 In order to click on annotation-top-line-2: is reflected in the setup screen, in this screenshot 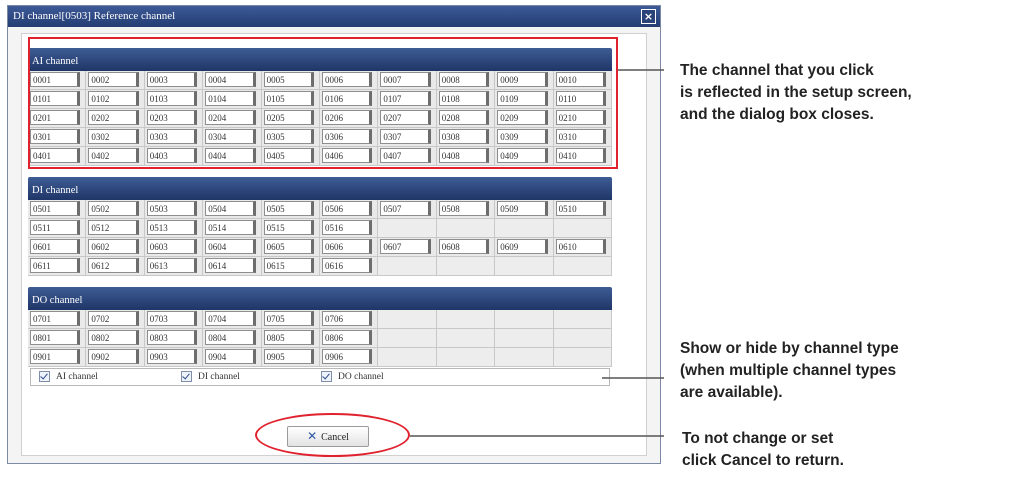, I will do `click(796, 92)`.